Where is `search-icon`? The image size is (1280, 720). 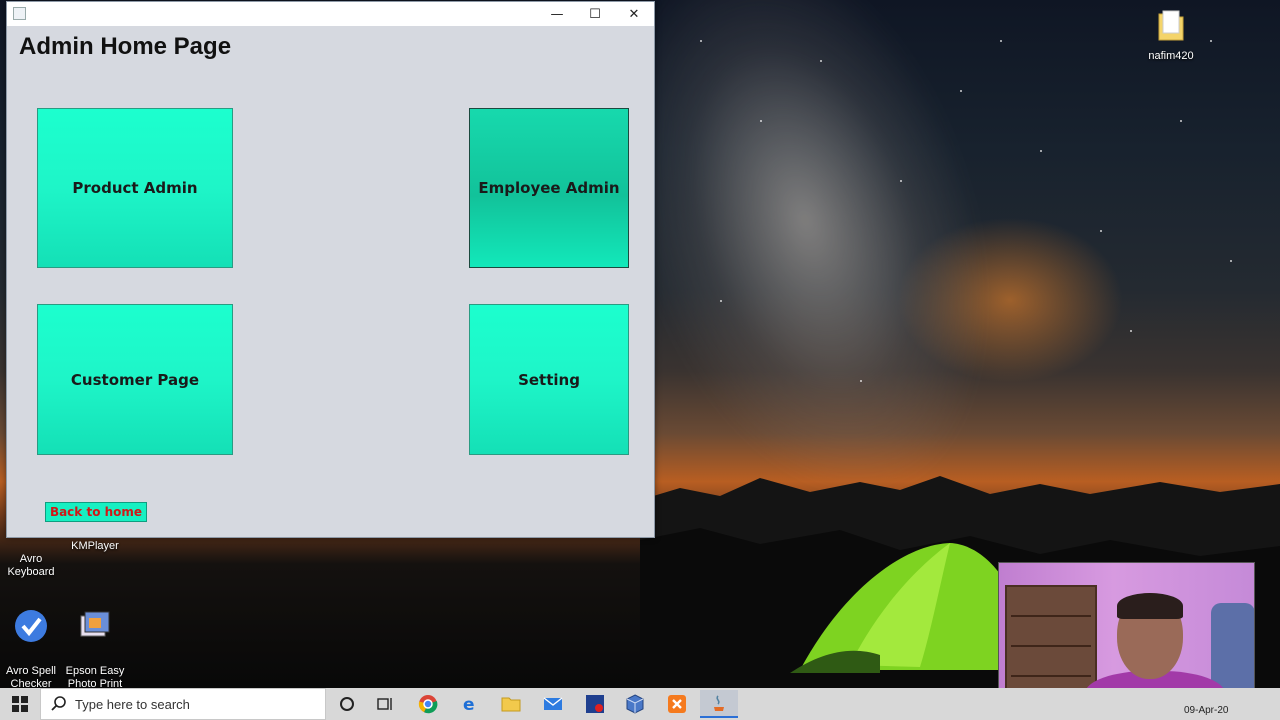 search-icon is located at coordinates (58, 703).